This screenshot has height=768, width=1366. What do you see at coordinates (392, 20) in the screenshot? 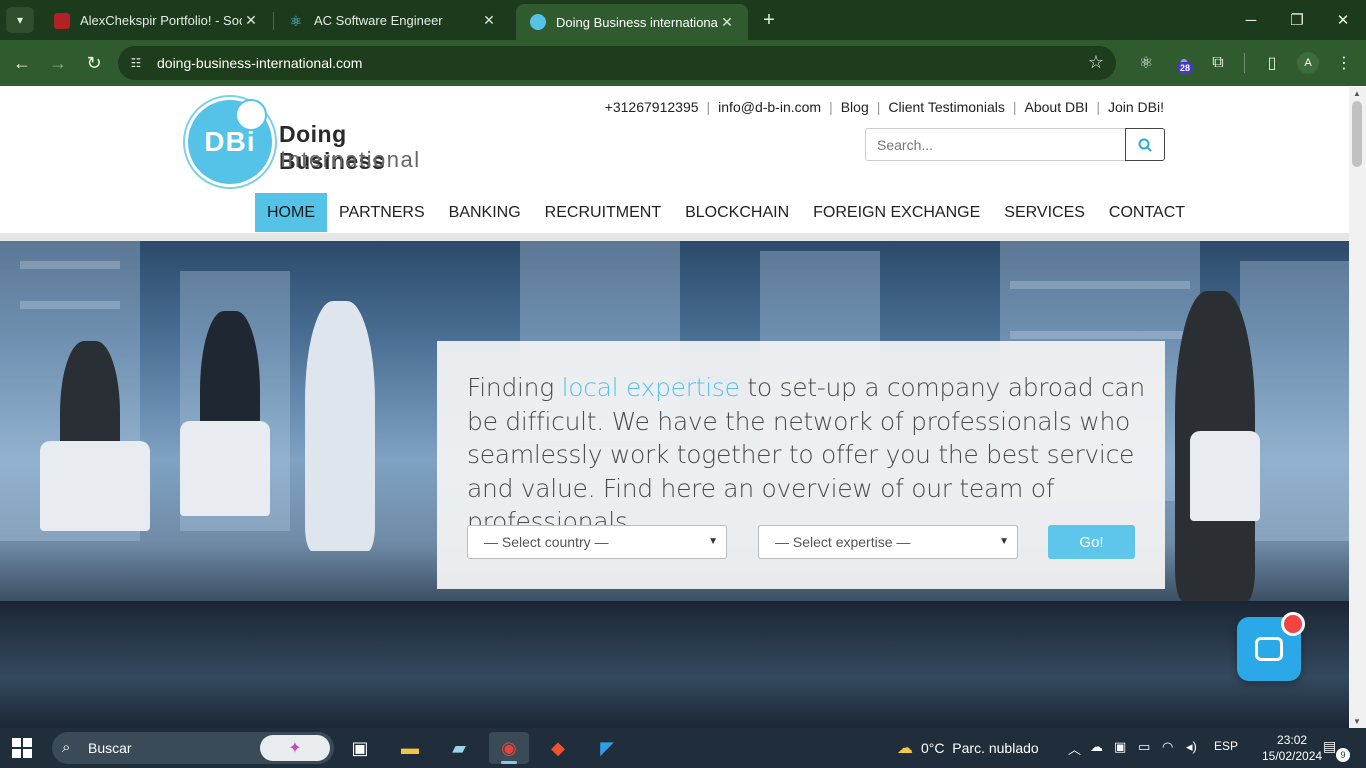
I see `browser-tab-ac-software: ⚛ AC Software Engineer ✕` at bounding box center [392, 20].